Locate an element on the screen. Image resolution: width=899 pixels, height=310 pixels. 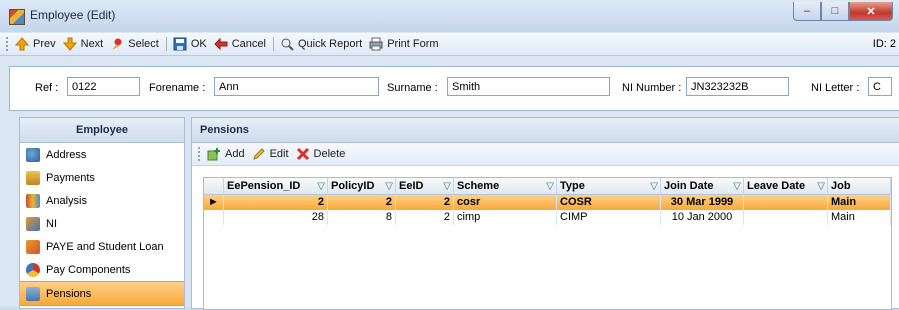
ref-field: 0122 is located at coordinates (103, 86).